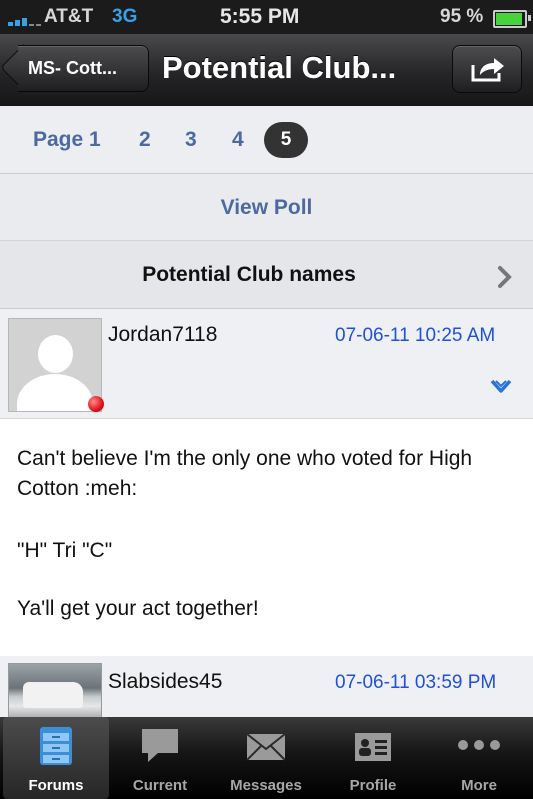 The height and width of the screenshot is (799, 533). I want to click on tab-bar: Forums Current Messages Profile More, so click(266, 758).